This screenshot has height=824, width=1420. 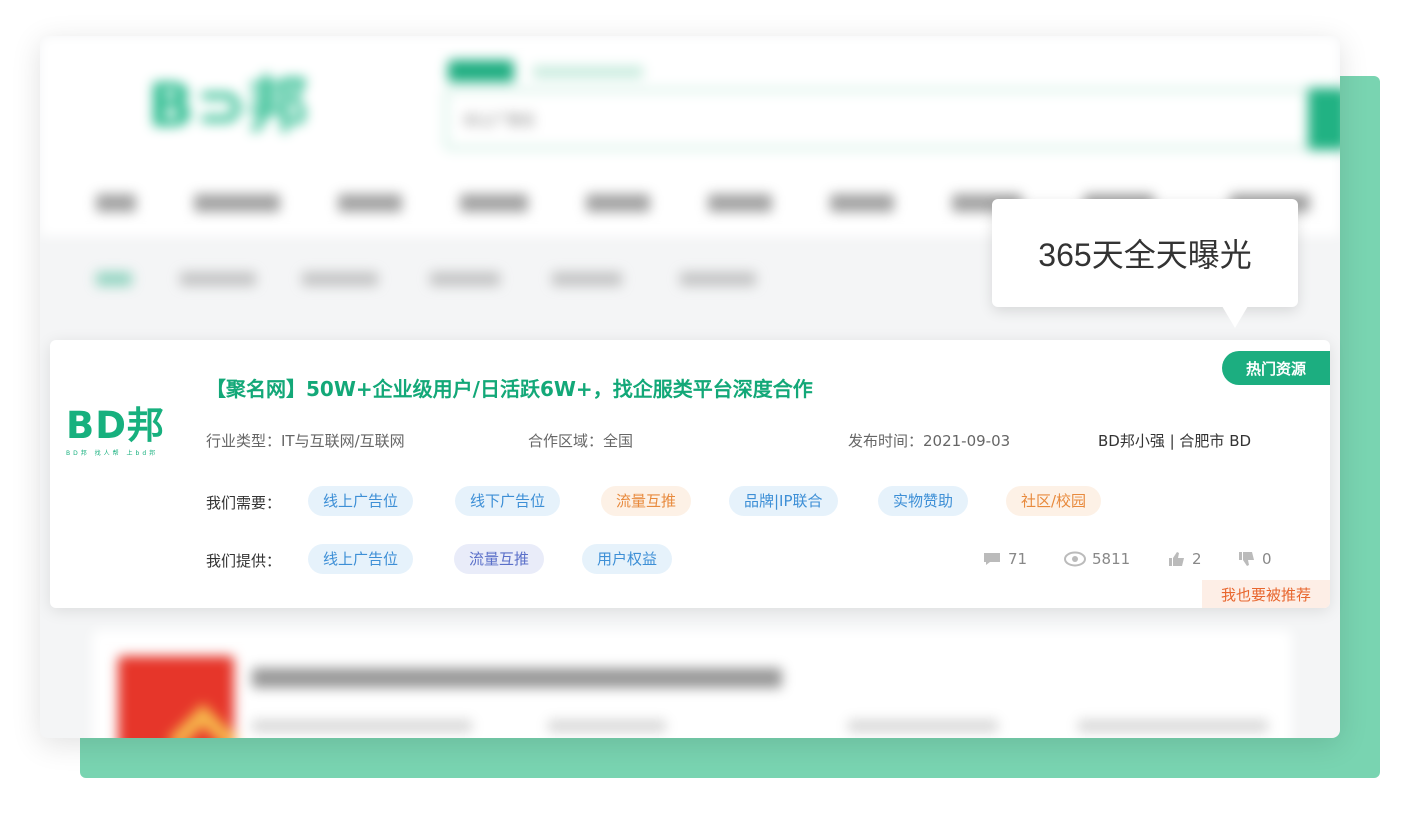 I want to click on site-logo: B⊃邦, so click(x=250, y=106).